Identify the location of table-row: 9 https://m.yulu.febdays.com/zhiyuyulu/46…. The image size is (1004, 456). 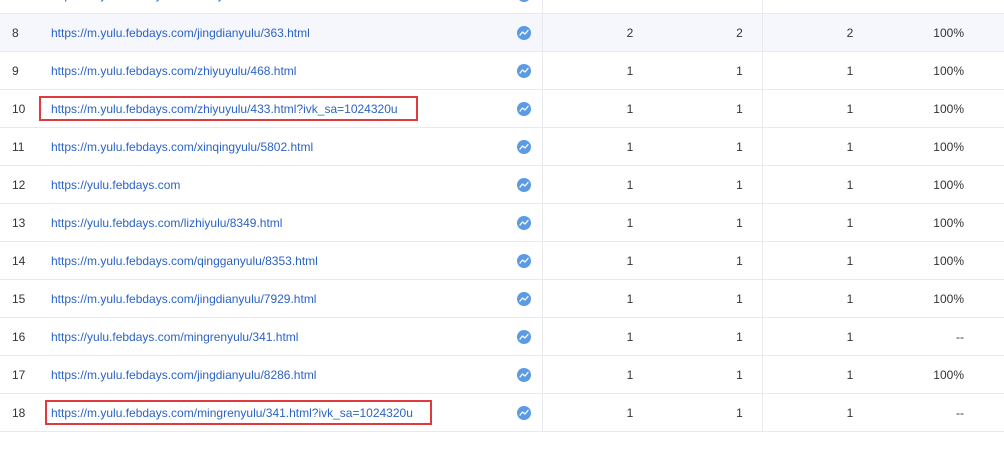
(502, 71).